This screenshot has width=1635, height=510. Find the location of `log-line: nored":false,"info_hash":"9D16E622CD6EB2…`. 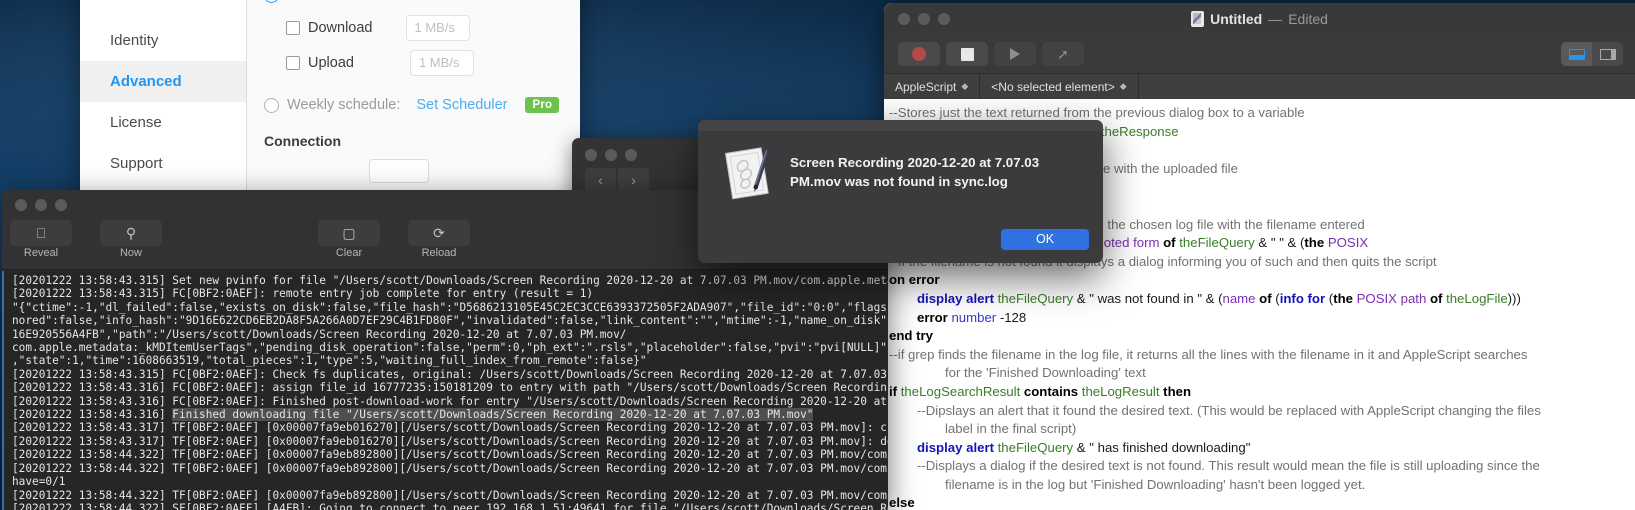

log-line: nored":false,"info_hash":"9D16E622CD6EB2… is located at coordinates (450, 321).